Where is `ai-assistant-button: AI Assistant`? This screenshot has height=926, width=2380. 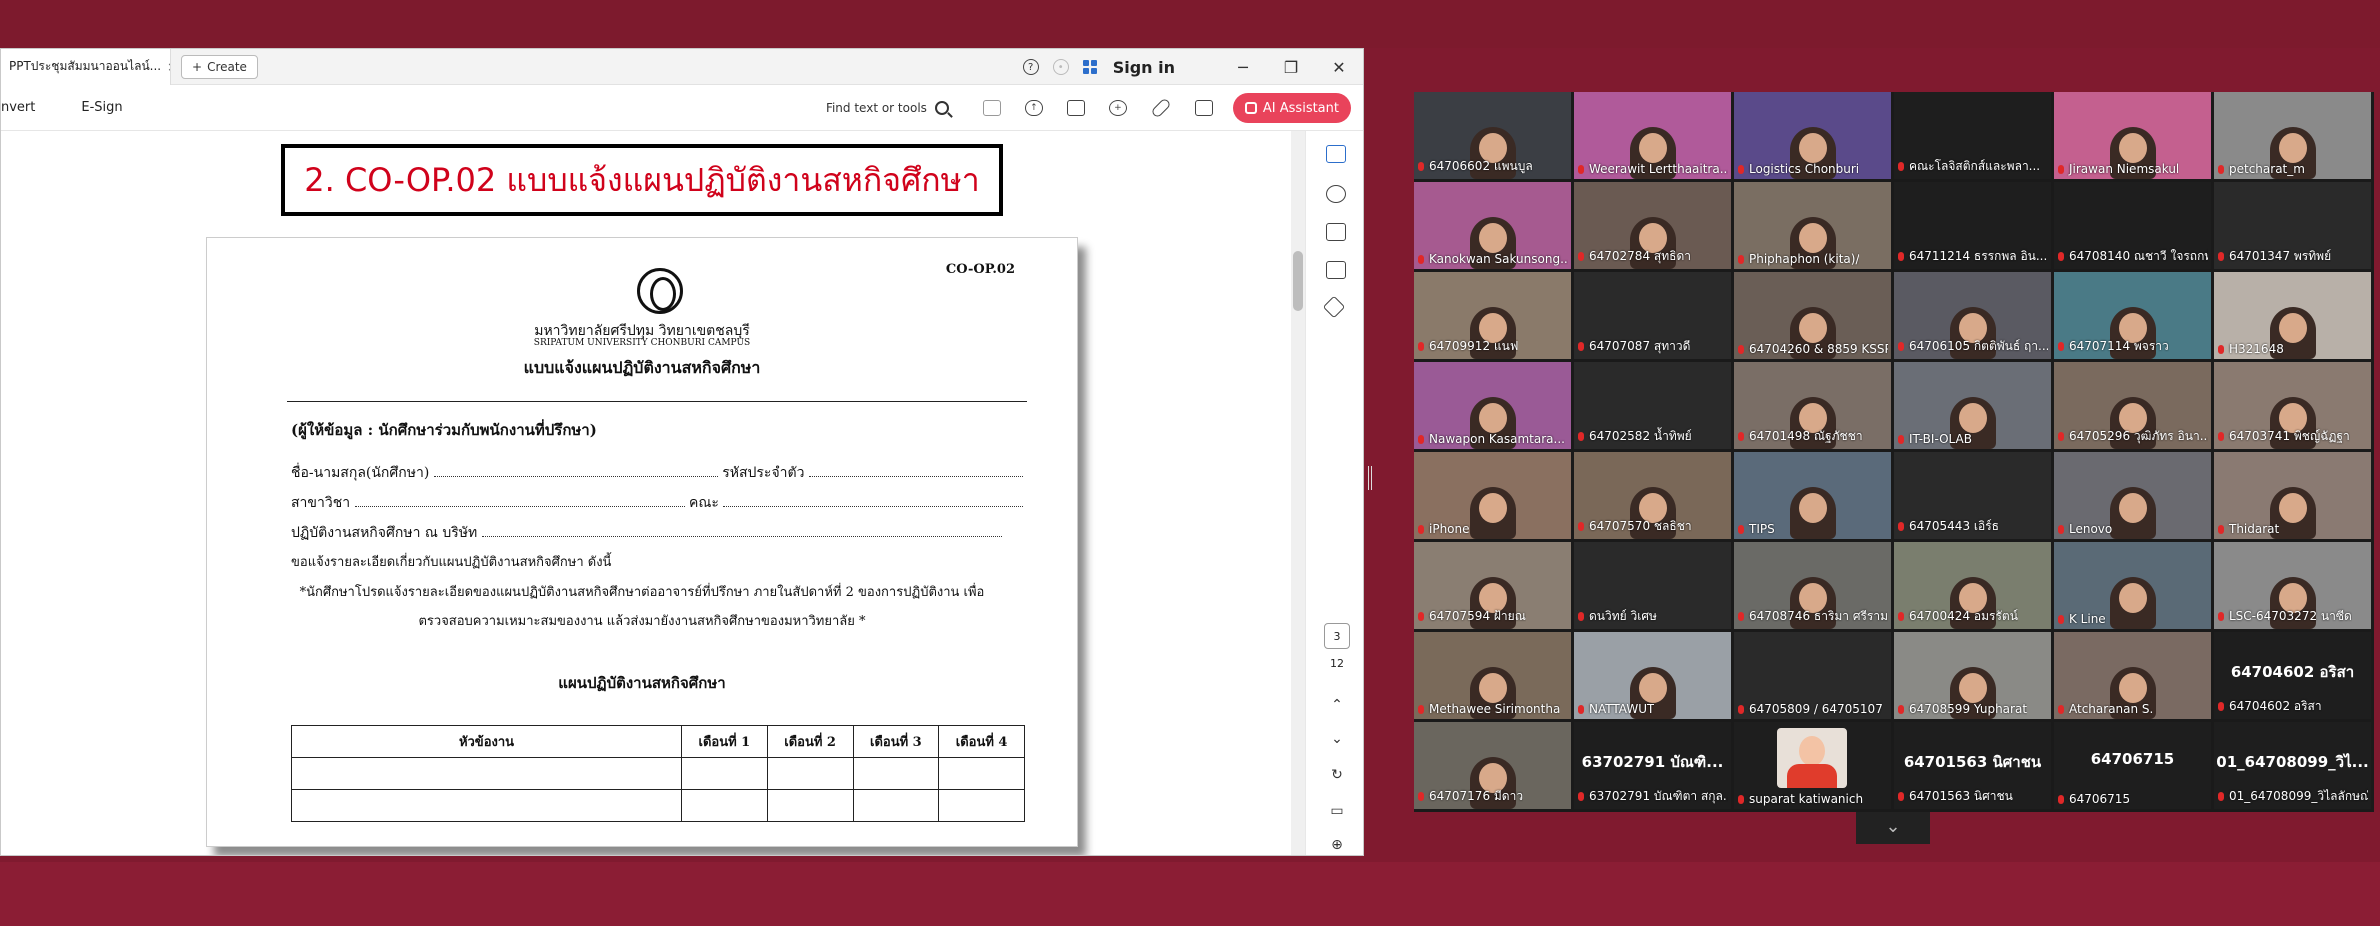 ai-assistant-button: AI Assistant is located at coordinates (1291, 108).